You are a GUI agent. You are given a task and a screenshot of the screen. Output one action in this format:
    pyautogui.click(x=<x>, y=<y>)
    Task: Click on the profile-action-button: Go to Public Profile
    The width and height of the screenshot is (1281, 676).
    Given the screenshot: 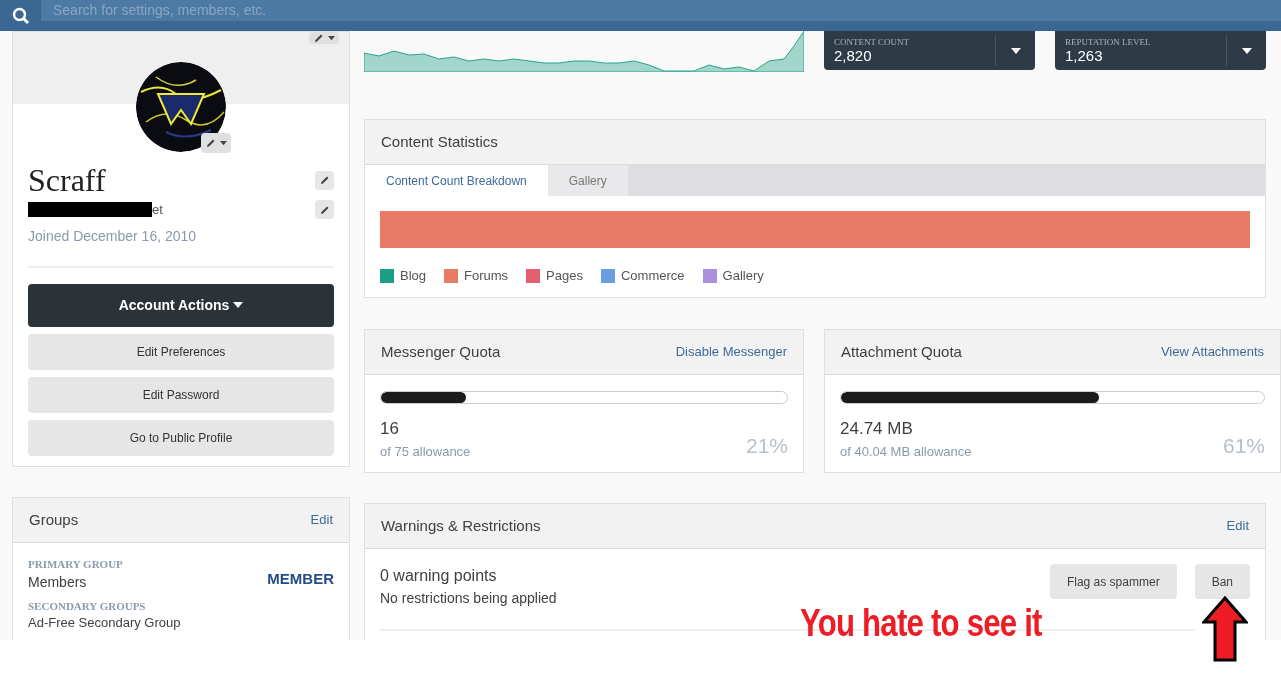 What is the action you would take?
    pyautogui.click(x=181, y=437)
    